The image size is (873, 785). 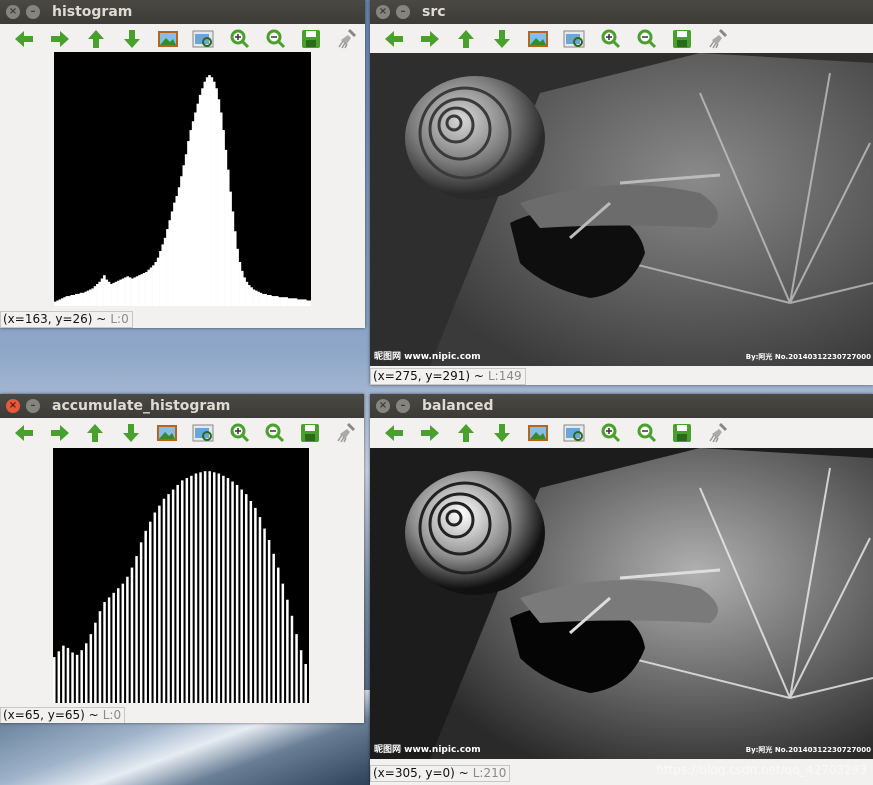 I want to click on properties-icon, so click(x=574, y=39).